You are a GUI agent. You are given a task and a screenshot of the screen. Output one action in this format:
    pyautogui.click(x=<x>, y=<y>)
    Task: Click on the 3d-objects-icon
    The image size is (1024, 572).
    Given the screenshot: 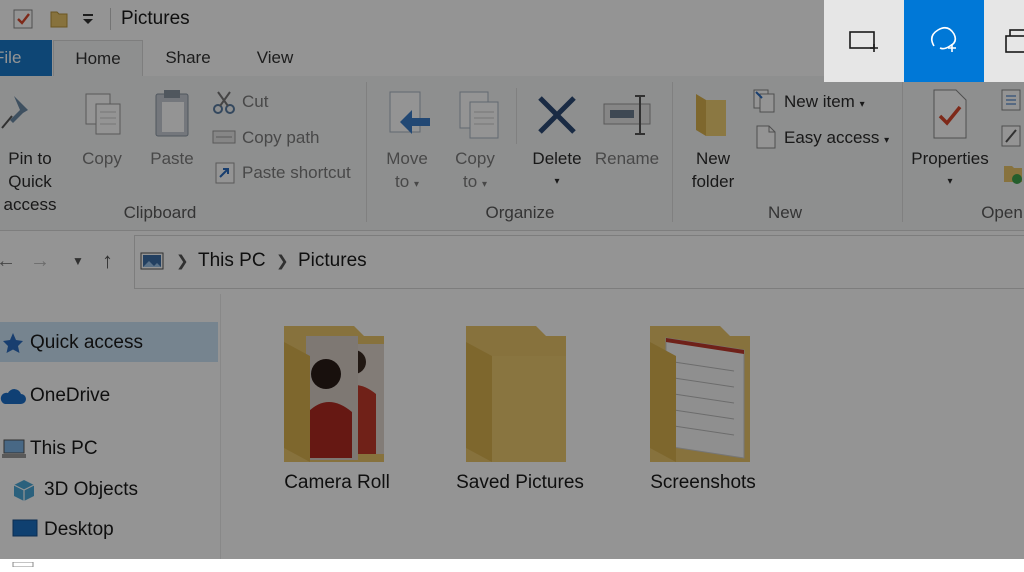 What is the action you would take?
    pyautogui.click(x=24, y=492)
    